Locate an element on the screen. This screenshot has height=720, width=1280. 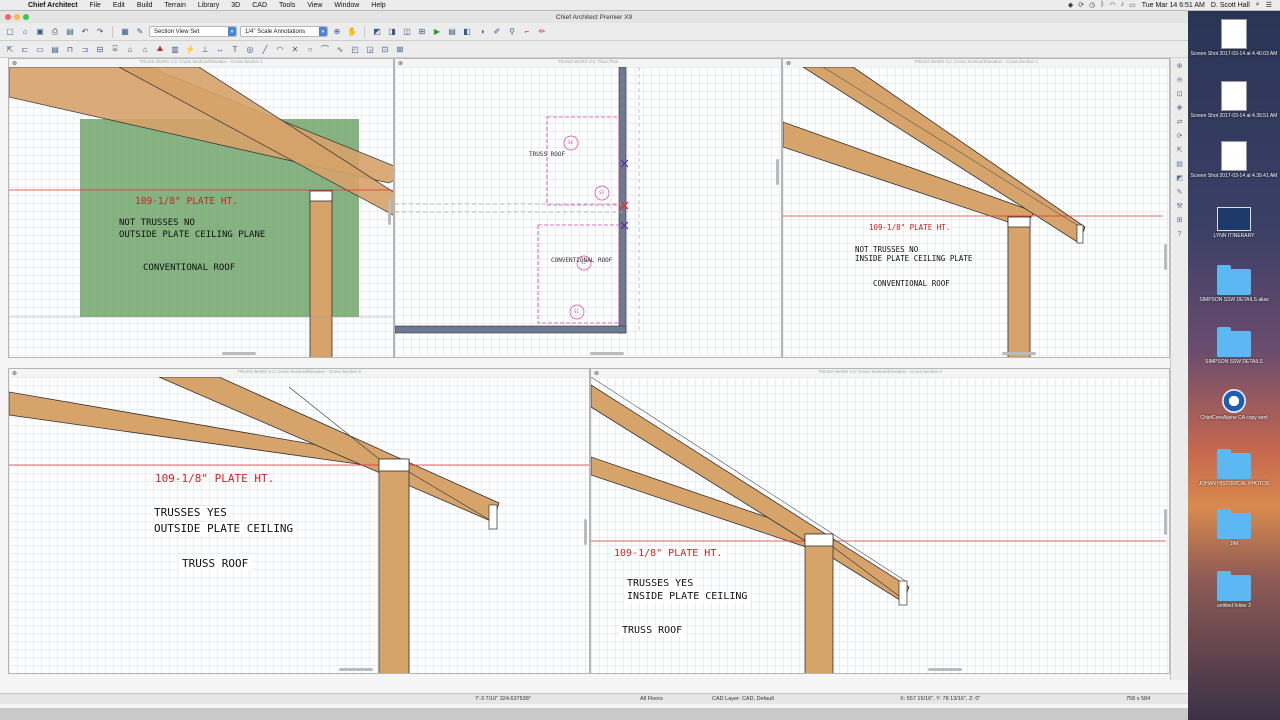
print-icon: ⎙ is located at coordinates (55, 32).